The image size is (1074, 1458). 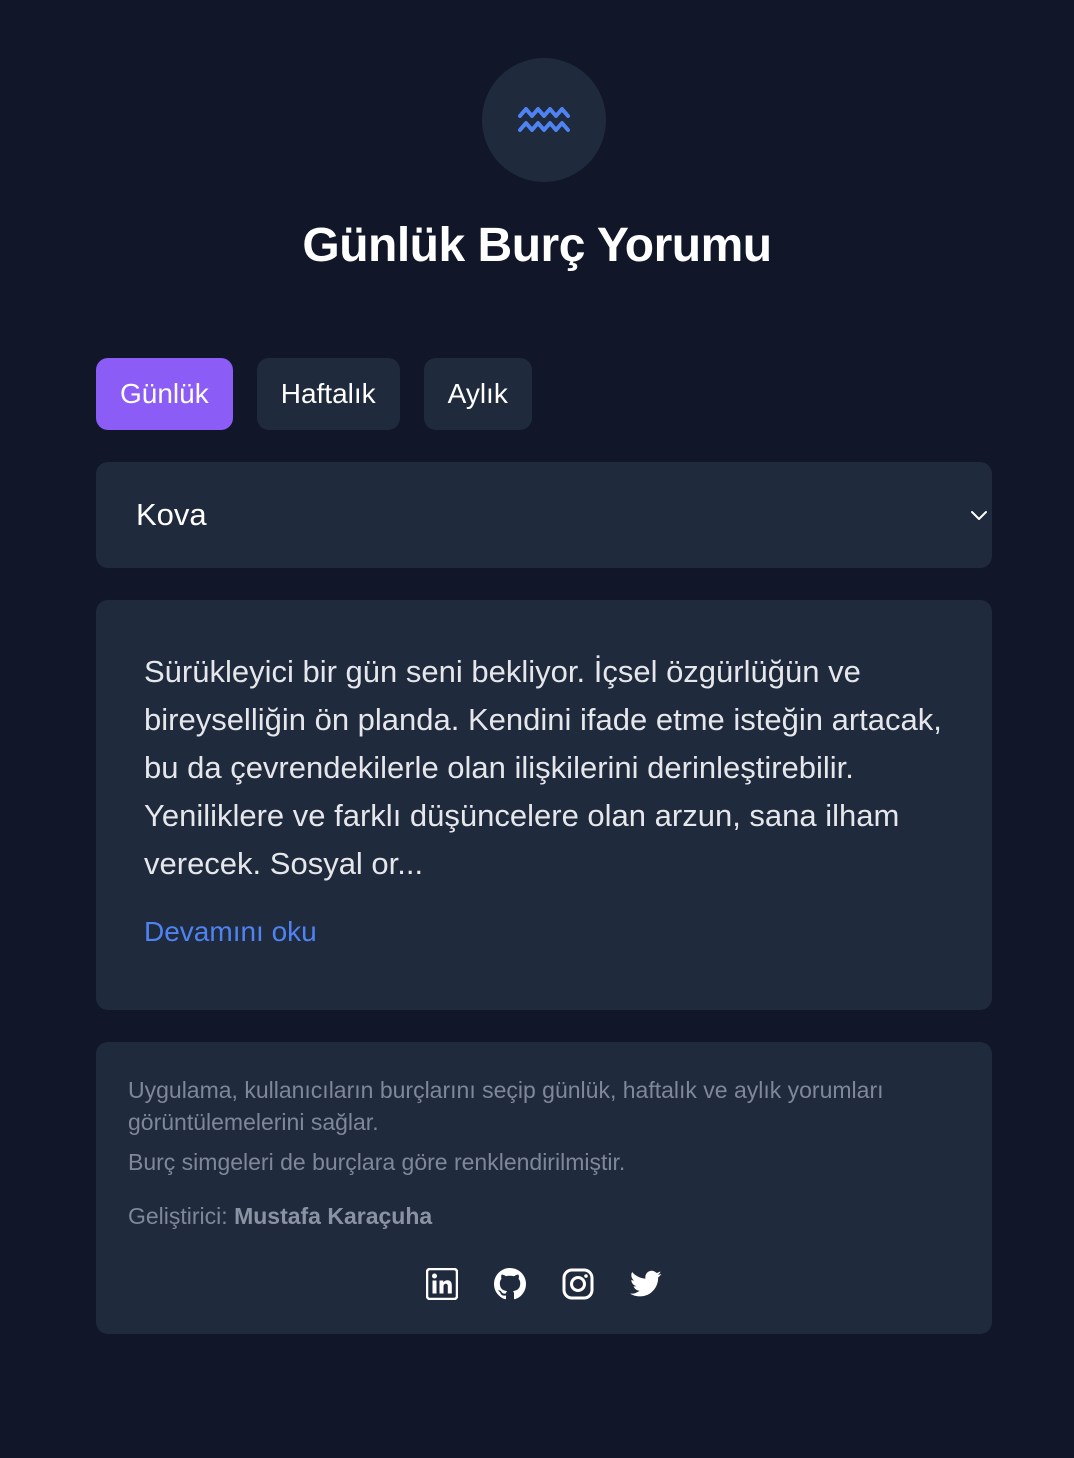 What do you see at coordinates (979, 515) in the screenshot?
I see `chevron-down-icon` at bounding box center [979, 515].